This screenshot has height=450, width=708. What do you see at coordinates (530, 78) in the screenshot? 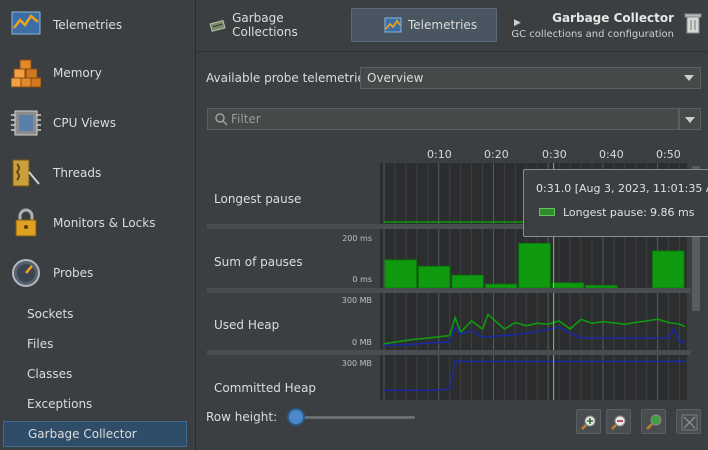
I see `probe-telemetries-select: Overview` at bounding box center [530, 78].